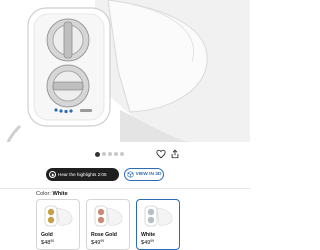  Describe the element at coordinates (148, 235) in the screenshot. I see `variant-name: White` at that location.